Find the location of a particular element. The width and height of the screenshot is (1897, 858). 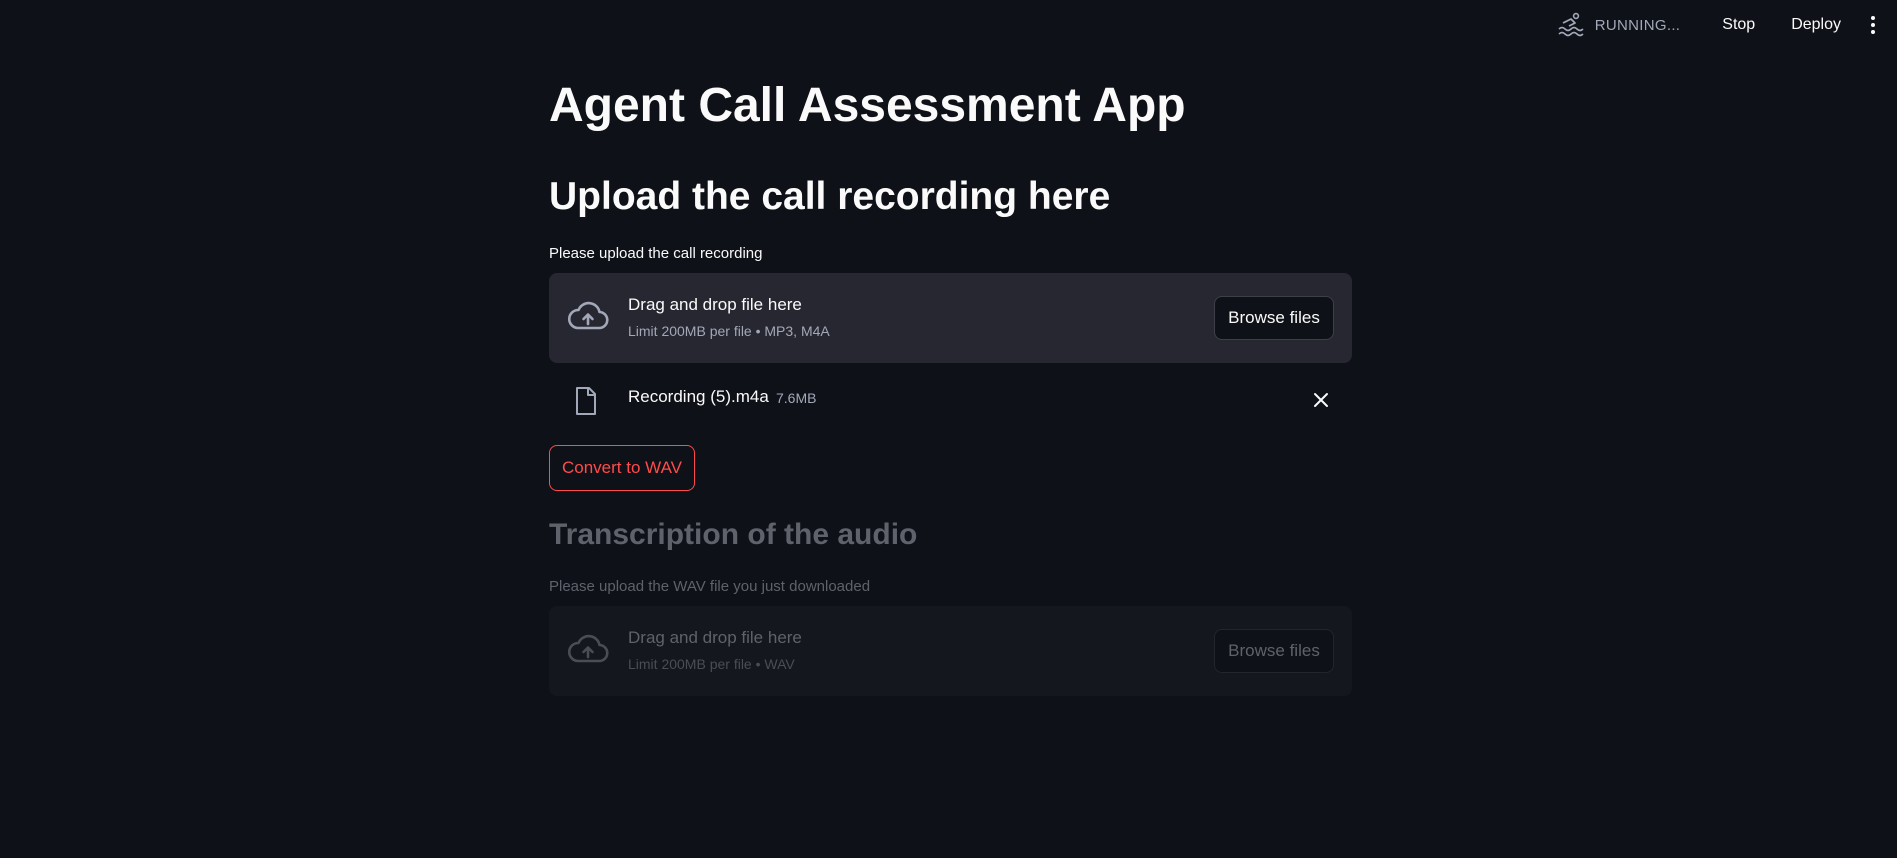

dropzone-limits: Limit 200MB per file • WAV is located at coordinates (711, 664).